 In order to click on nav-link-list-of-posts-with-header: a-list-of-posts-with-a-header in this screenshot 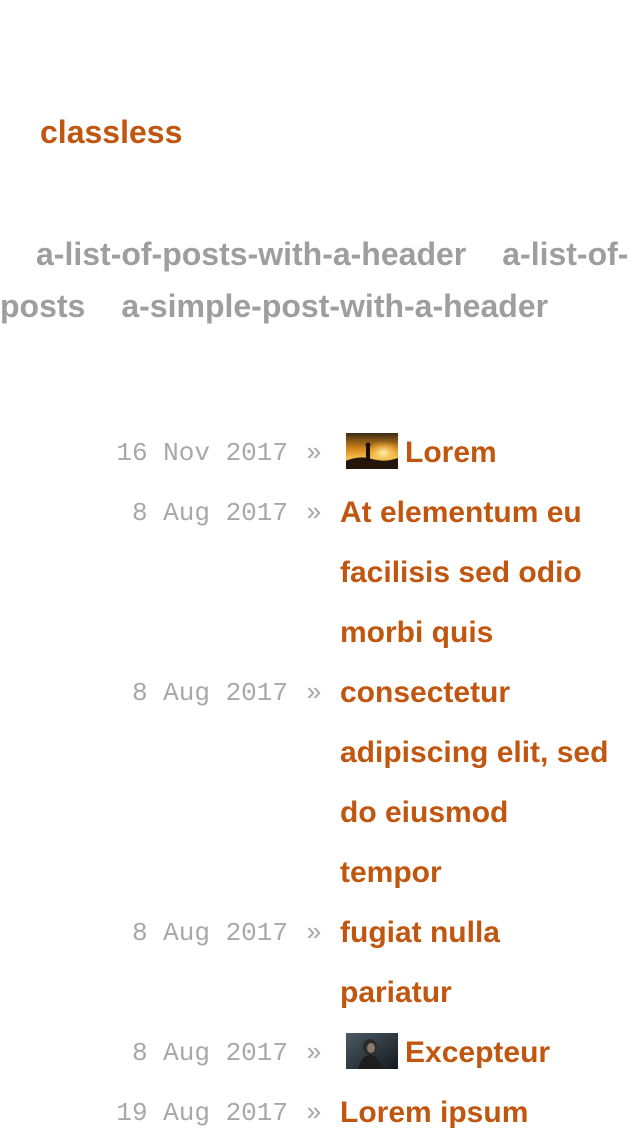, I will do `click(251, 254)`.